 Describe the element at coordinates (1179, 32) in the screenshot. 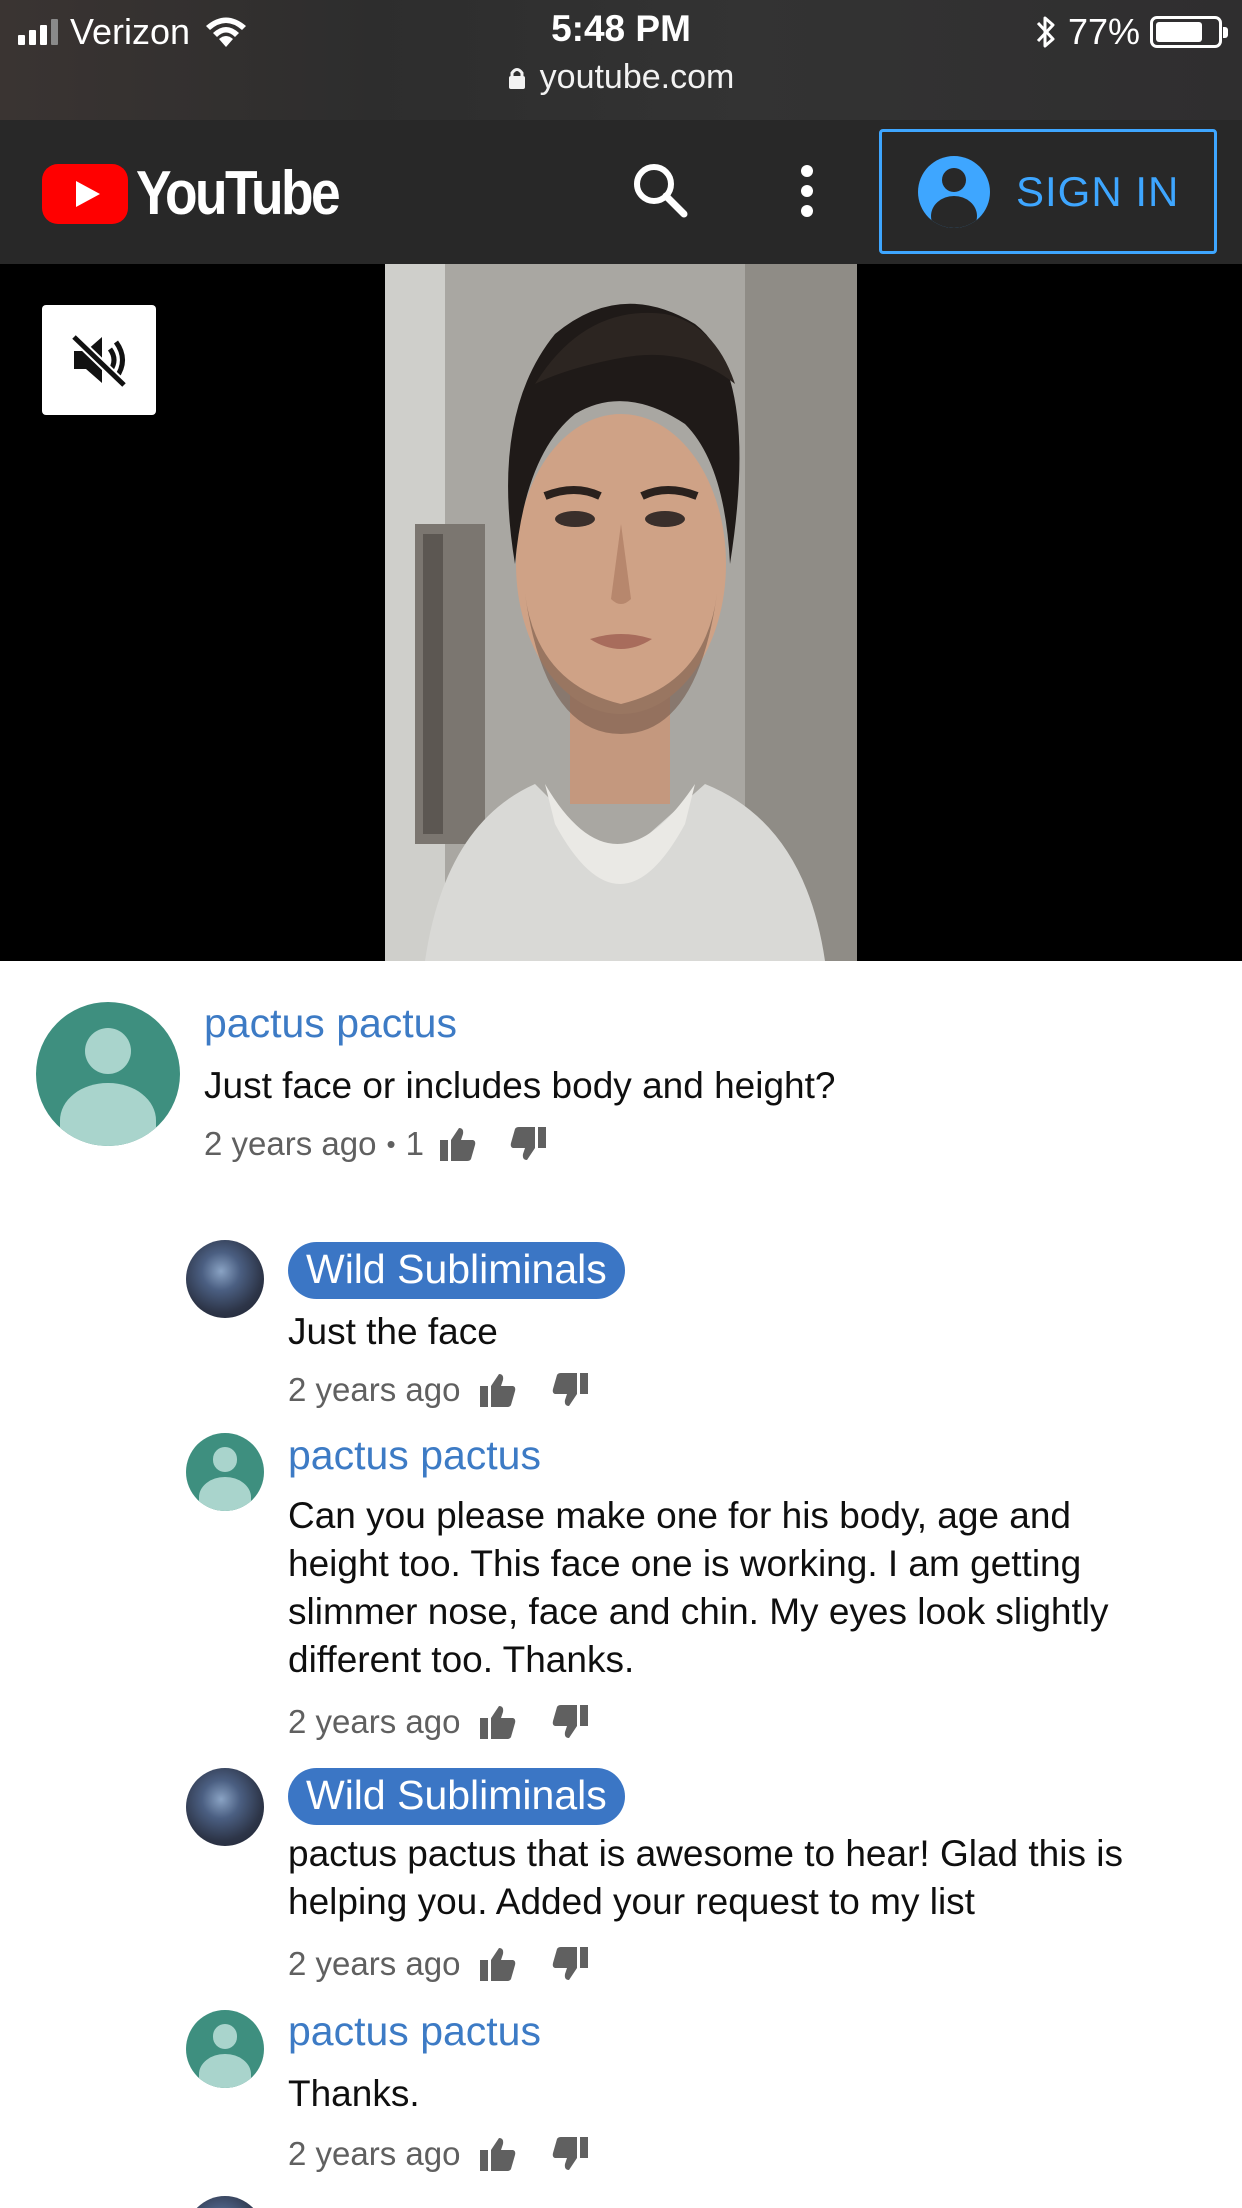

I see `battery-fill` at that location.